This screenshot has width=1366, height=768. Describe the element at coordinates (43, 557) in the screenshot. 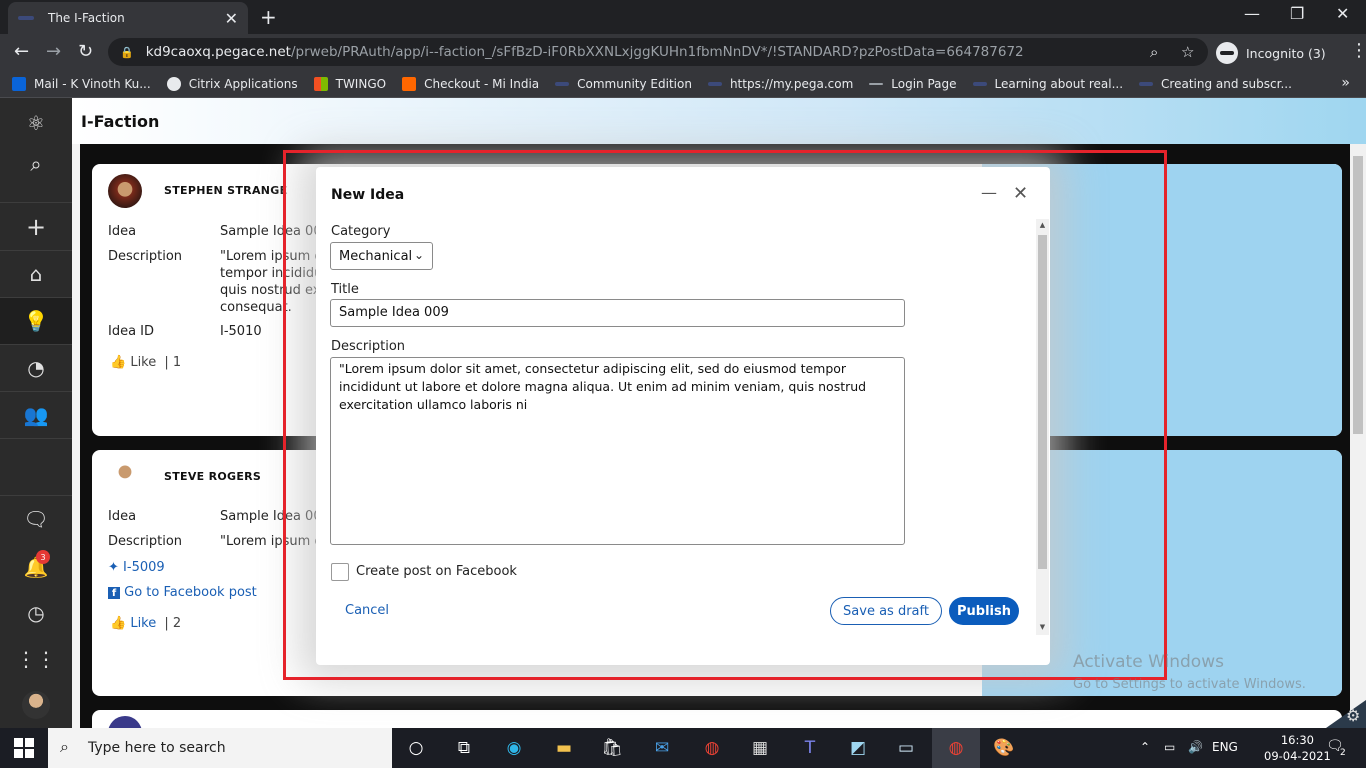

I see `notification-badge: 3` at that location.